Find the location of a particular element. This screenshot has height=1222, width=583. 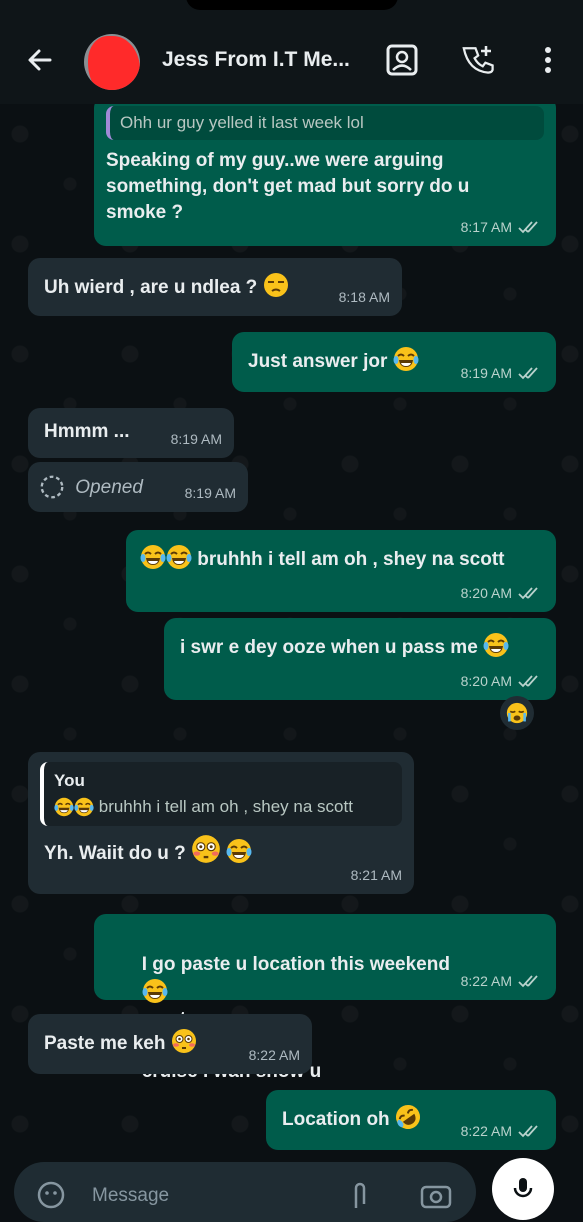

mic-button is located at coordinates (523, 1189).